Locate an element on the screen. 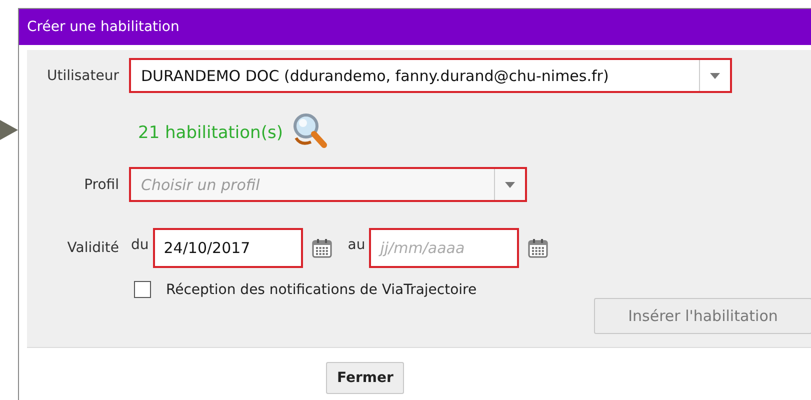 This screenshot has width=811, height=400. field-label: Profil is located at coordinates (101, 184).